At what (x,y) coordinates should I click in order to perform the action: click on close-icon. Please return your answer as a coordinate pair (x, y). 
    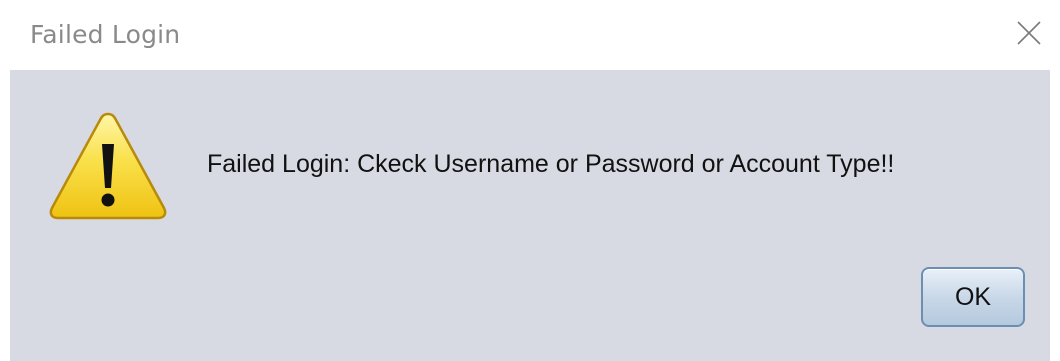
    Looking at the image, I should click on (1029, 33).